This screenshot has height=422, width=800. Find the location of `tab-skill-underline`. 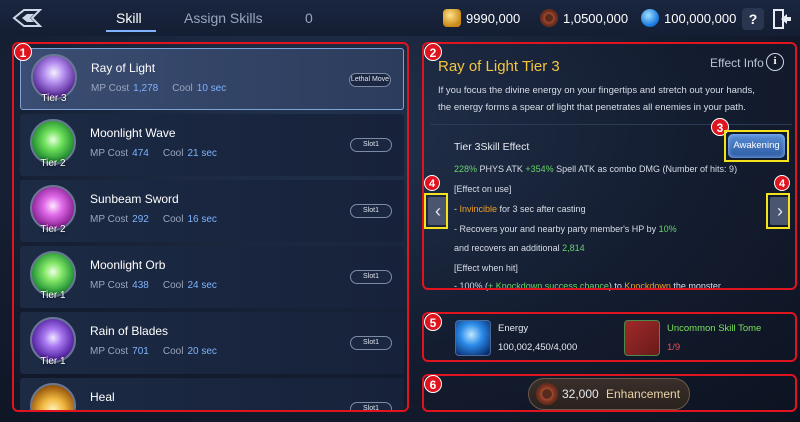

tab-skill-underline is located at coordinates (131, 31).